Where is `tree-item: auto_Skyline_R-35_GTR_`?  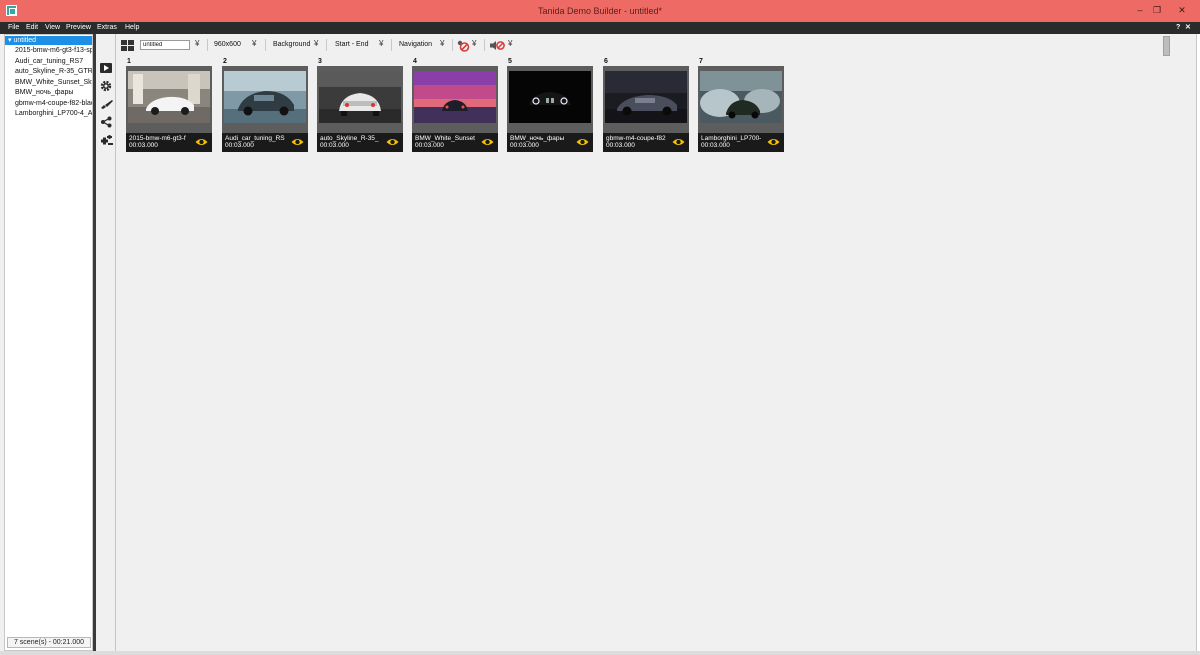 tree-item: auto_Skyline_R-35_GTR_ is located at coordinates (53, 72).